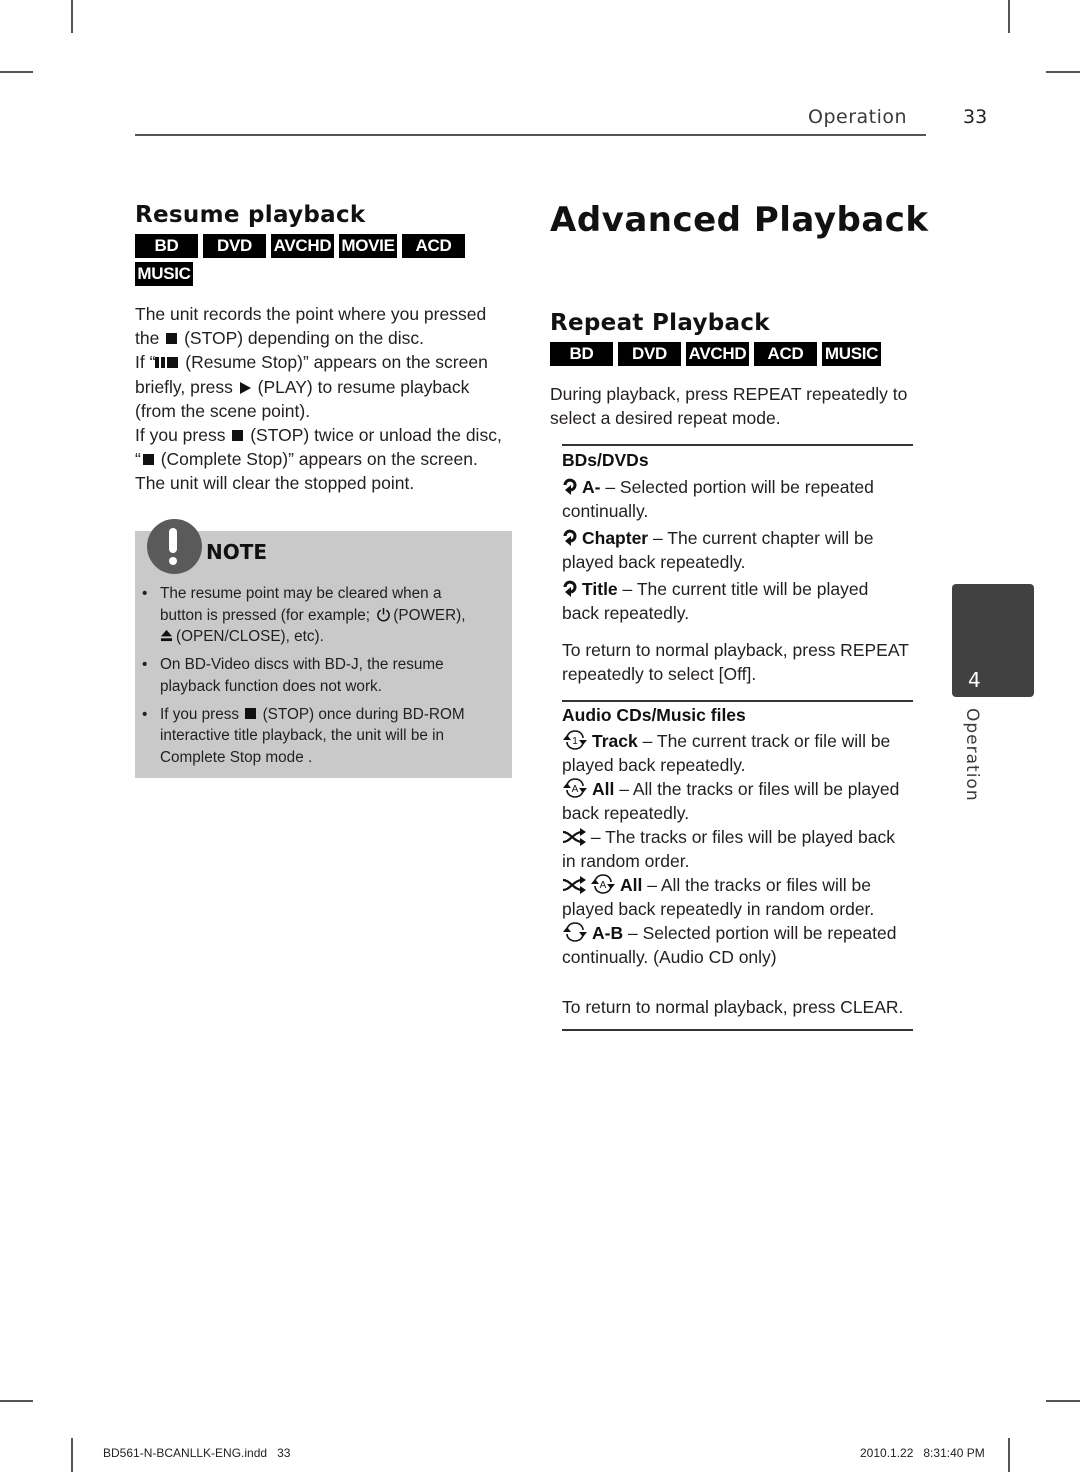  Describe the element at coordinates (600, 589) in the screenshot. I see `mode-label: Title` at that location.